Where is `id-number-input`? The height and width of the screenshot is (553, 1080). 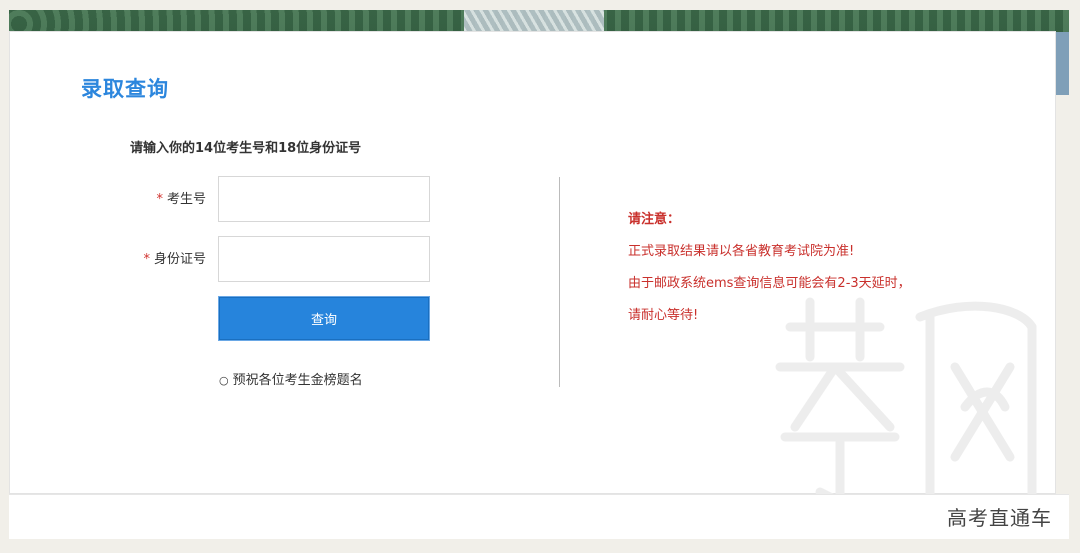 id-number-input is located at coordinates (324, 259).